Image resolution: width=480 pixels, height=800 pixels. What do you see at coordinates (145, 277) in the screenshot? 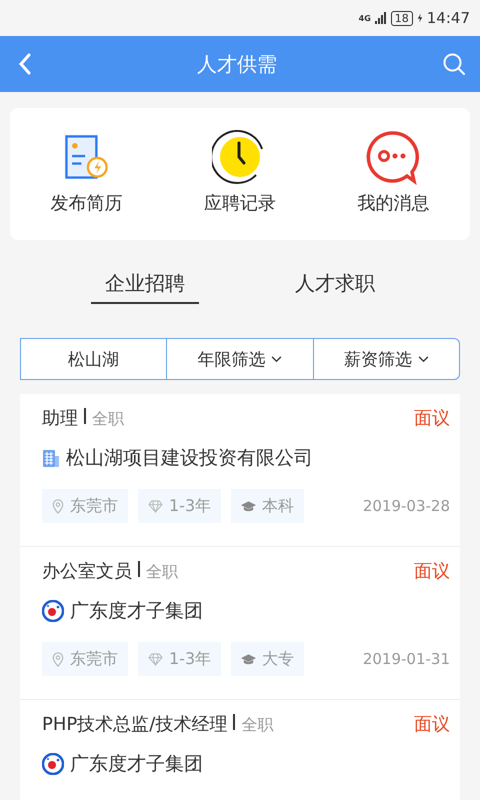
I see `tab: 企业招聘` at bounding box center [145, 277].